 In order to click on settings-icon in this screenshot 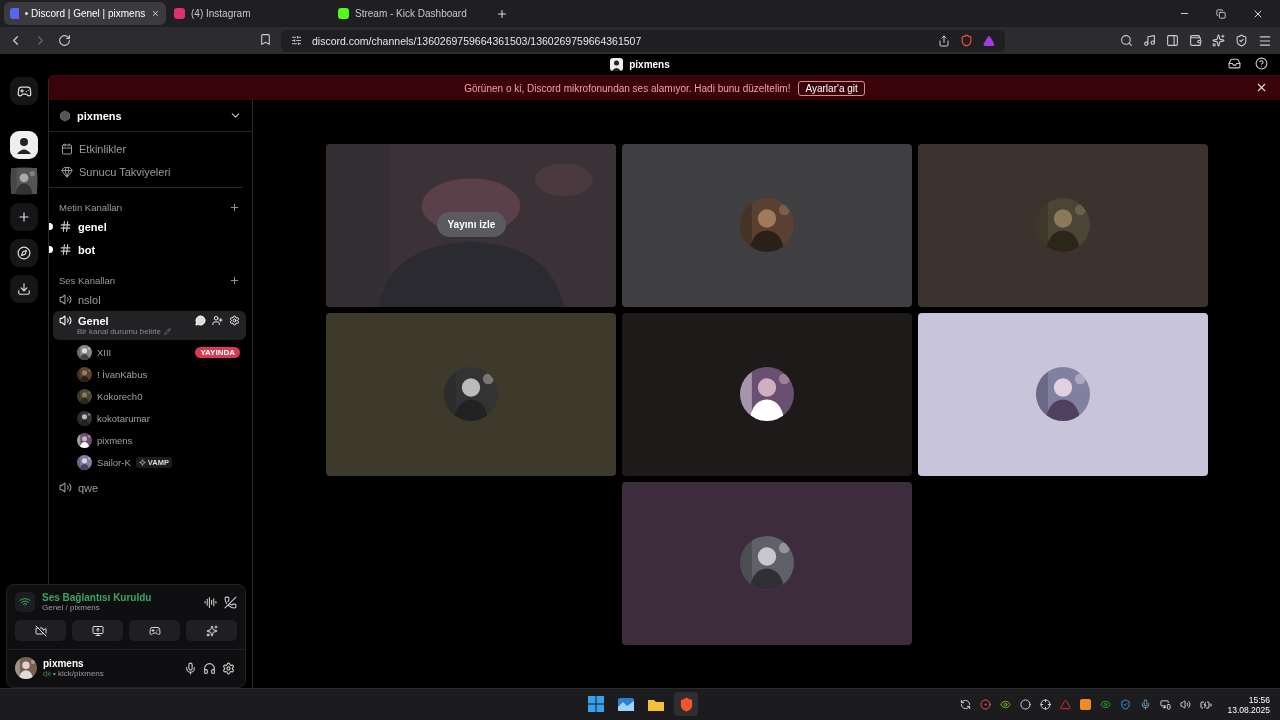, I will do `click(228, 668)`.